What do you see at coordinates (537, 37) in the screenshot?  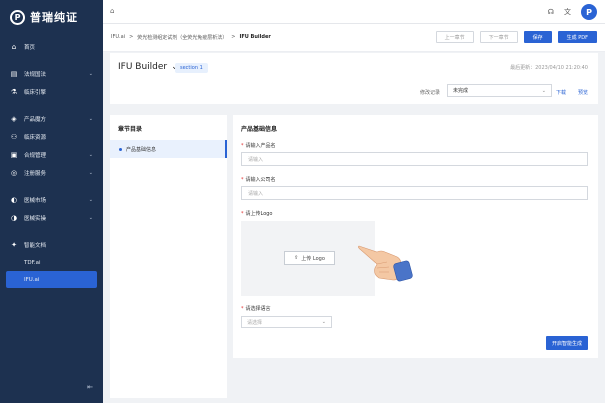 I see `save-button: 保存` at bounding box center [537, 37].